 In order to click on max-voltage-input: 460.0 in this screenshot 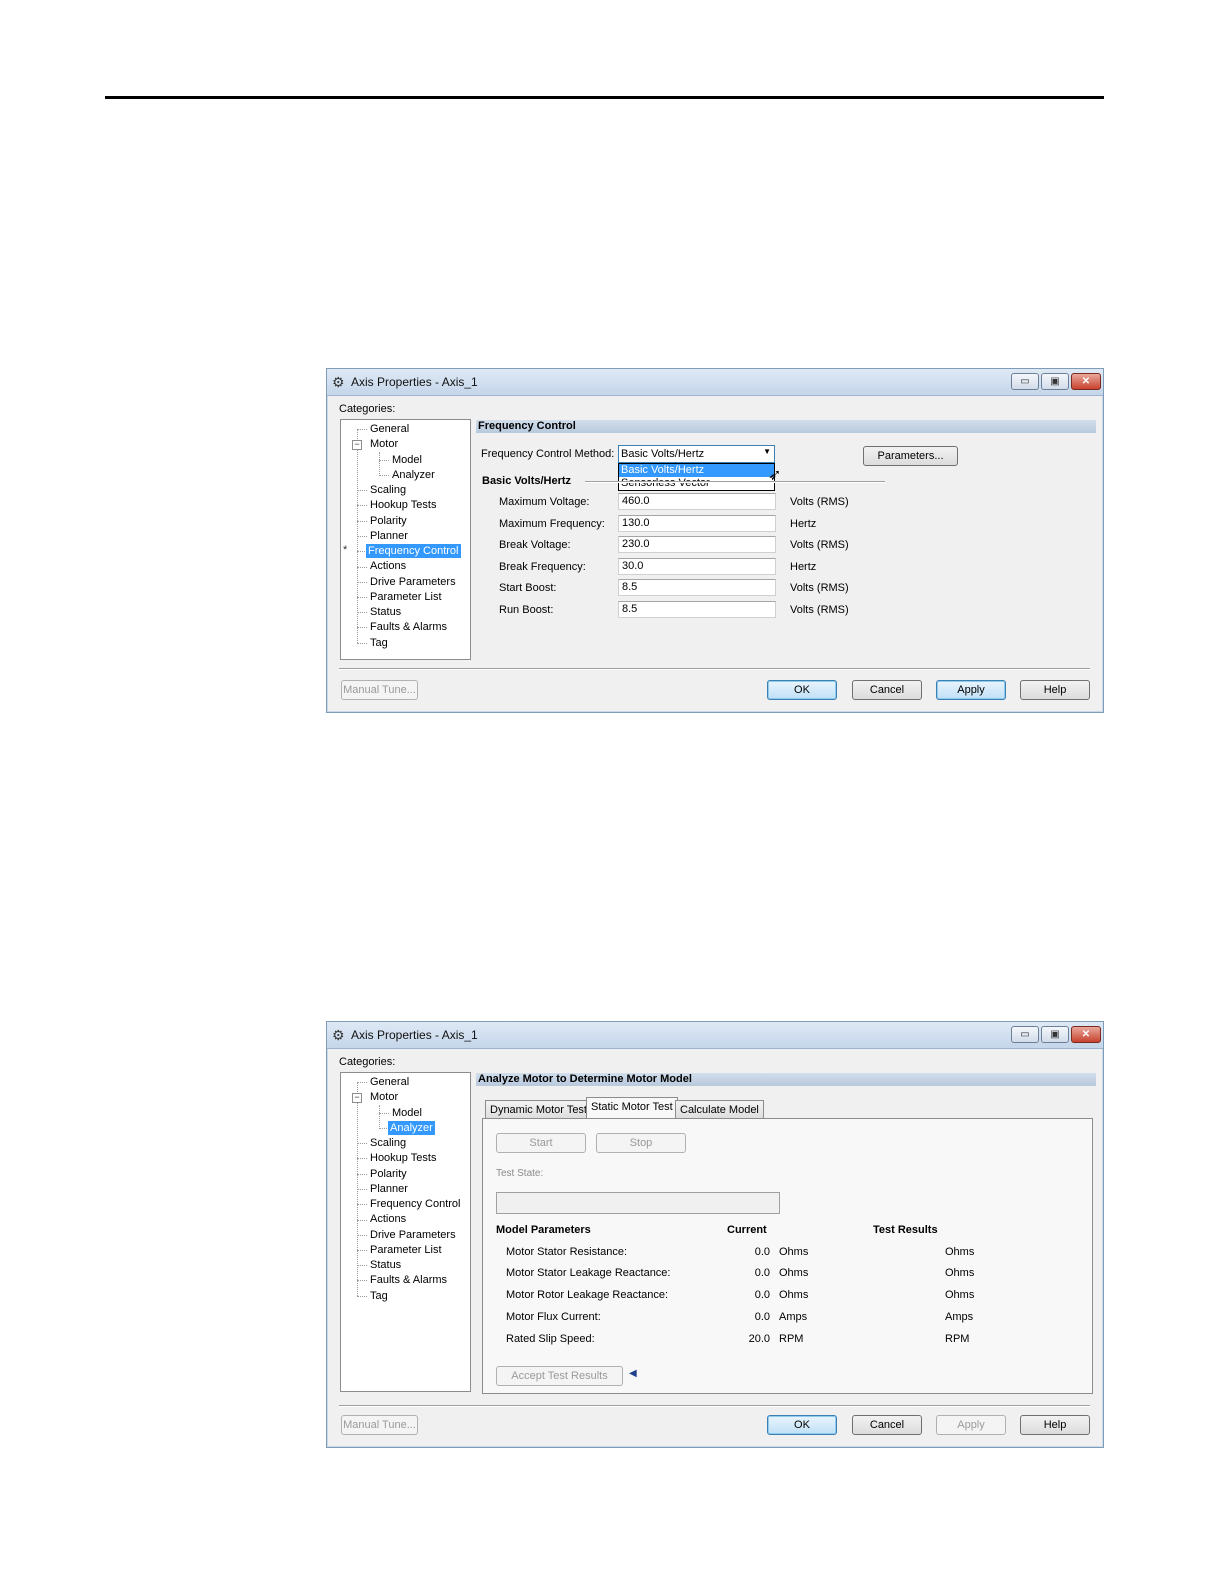, I will do `click(697, 501)`.